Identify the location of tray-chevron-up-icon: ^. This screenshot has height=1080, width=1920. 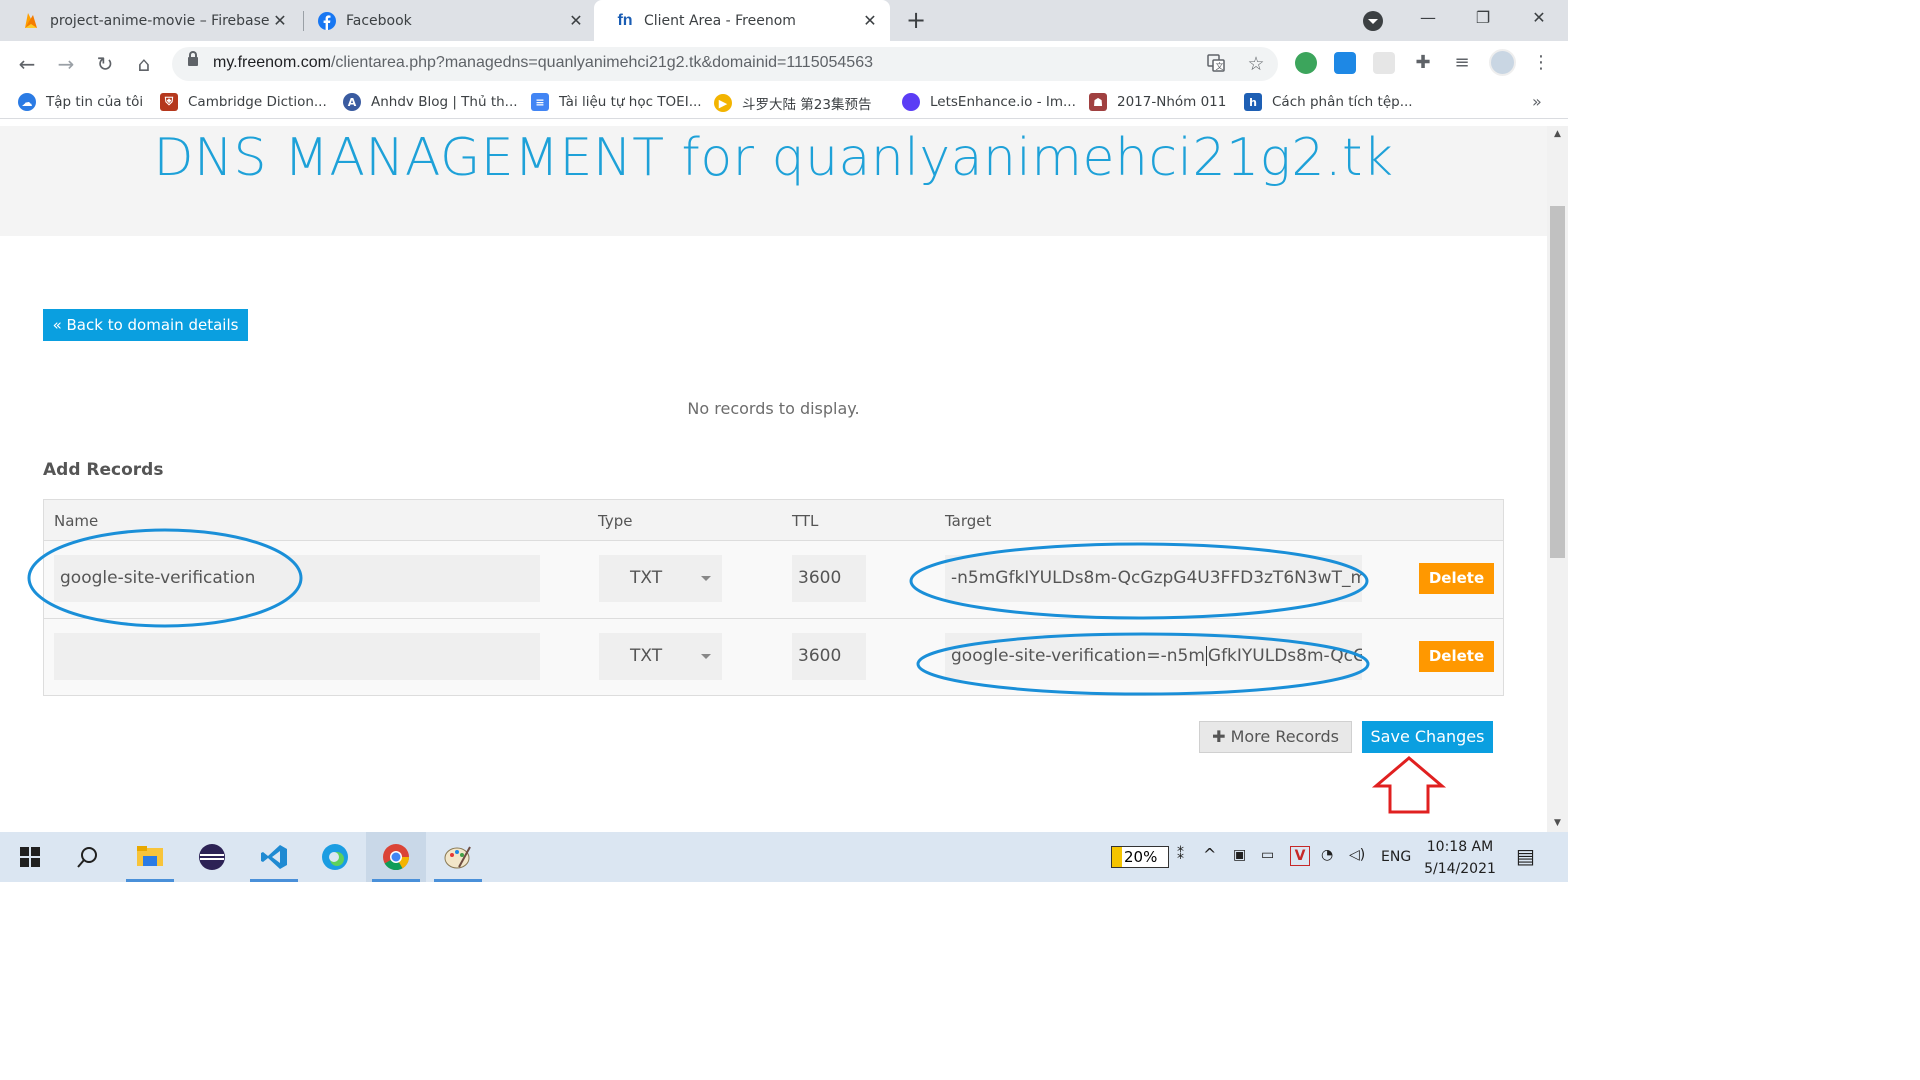
(1209, 854).